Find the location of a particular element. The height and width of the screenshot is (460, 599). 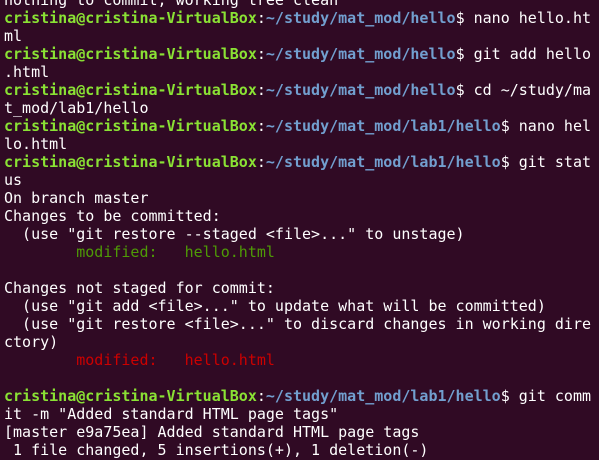

output-text: ml is located at coordinates (13, 36).